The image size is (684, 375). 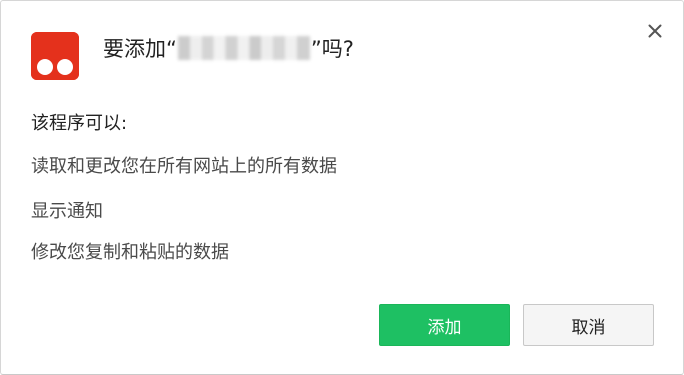 I want to click on dialog-title: 要添加“ ”吗?, so click(x=228, y=48).